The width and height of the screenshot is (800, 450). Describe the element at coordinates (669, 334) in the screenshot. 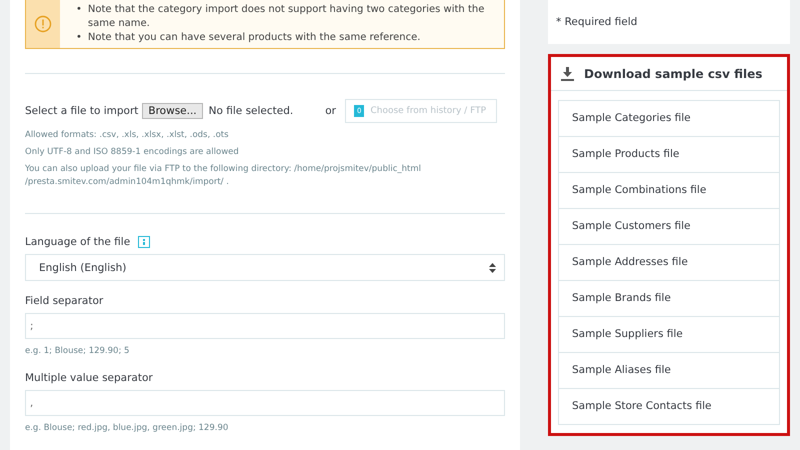

I see `sample-file-link: Sample Suppliers file` at that location.